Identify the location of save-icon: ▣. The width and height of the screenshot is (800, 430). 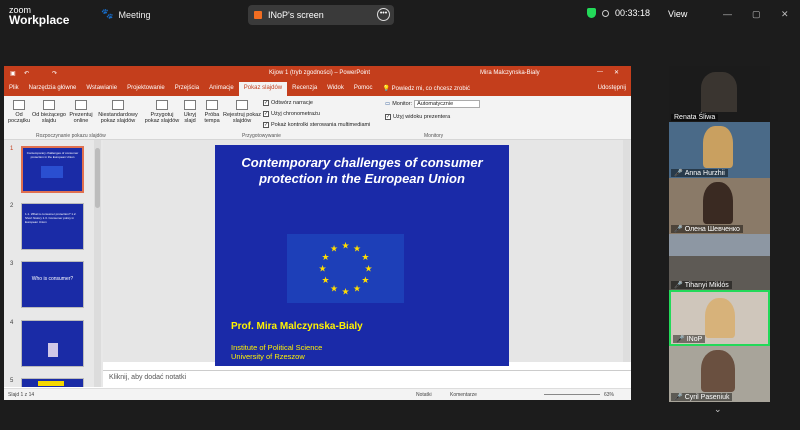
(13, 73).